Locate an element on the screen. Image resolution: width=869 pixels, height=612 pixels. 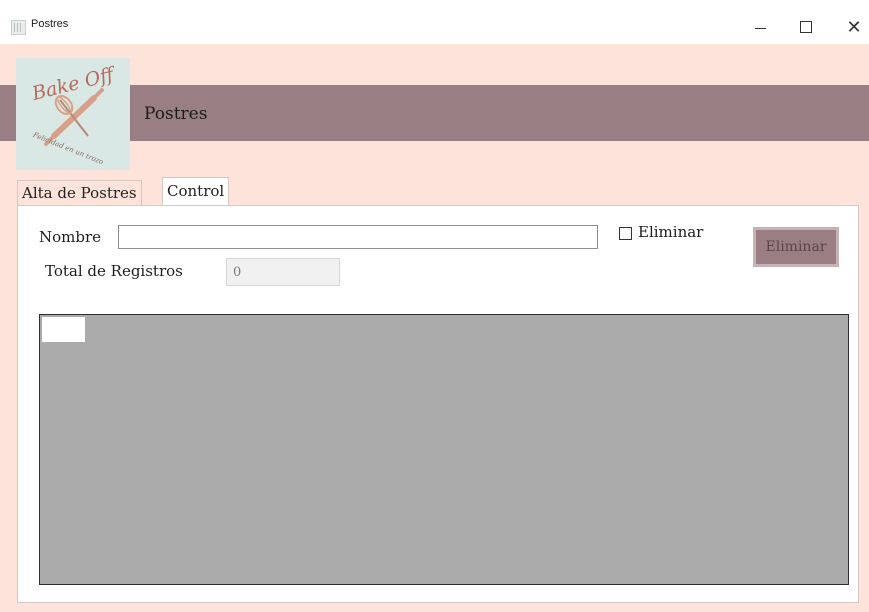
eliminar-checkbox-label: Eliminar is located at coordinates (670, 232).